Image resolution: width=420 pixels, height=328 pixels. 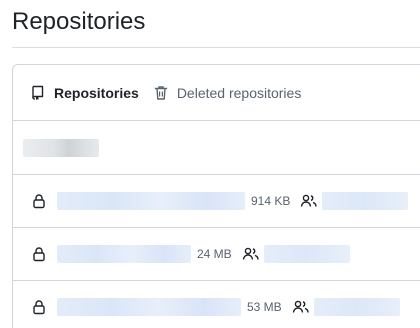 What do you see at coordinates (96, 92) in the screenshot?
I see `tab-repositories-label: Repositories` at bounding box center [96, 92].